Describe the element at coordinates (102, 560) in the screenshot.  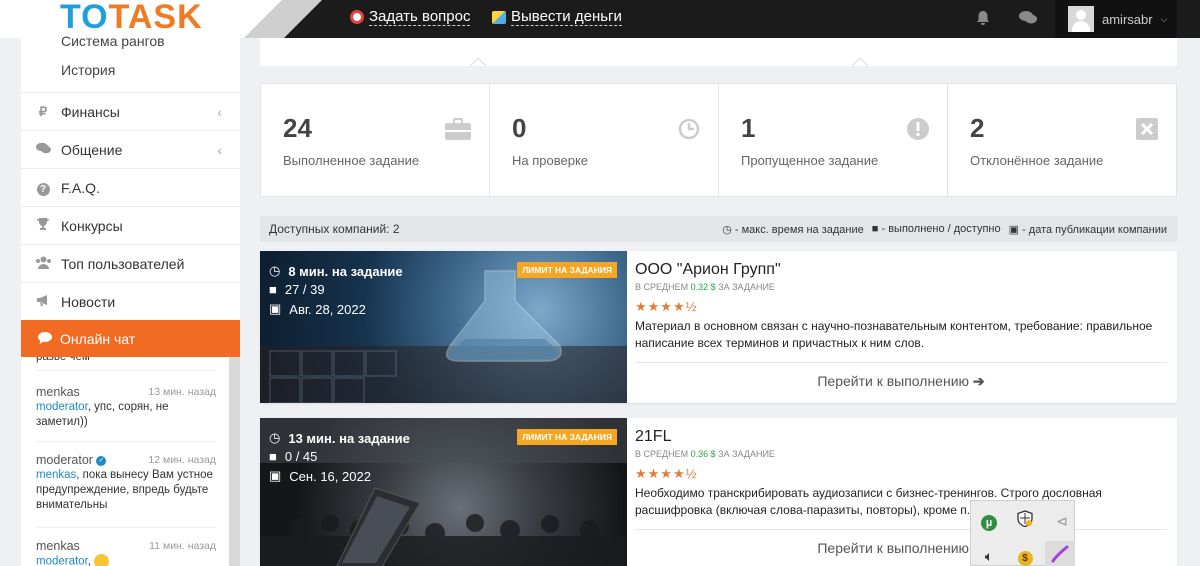
I see `emoji-icon` at that location.